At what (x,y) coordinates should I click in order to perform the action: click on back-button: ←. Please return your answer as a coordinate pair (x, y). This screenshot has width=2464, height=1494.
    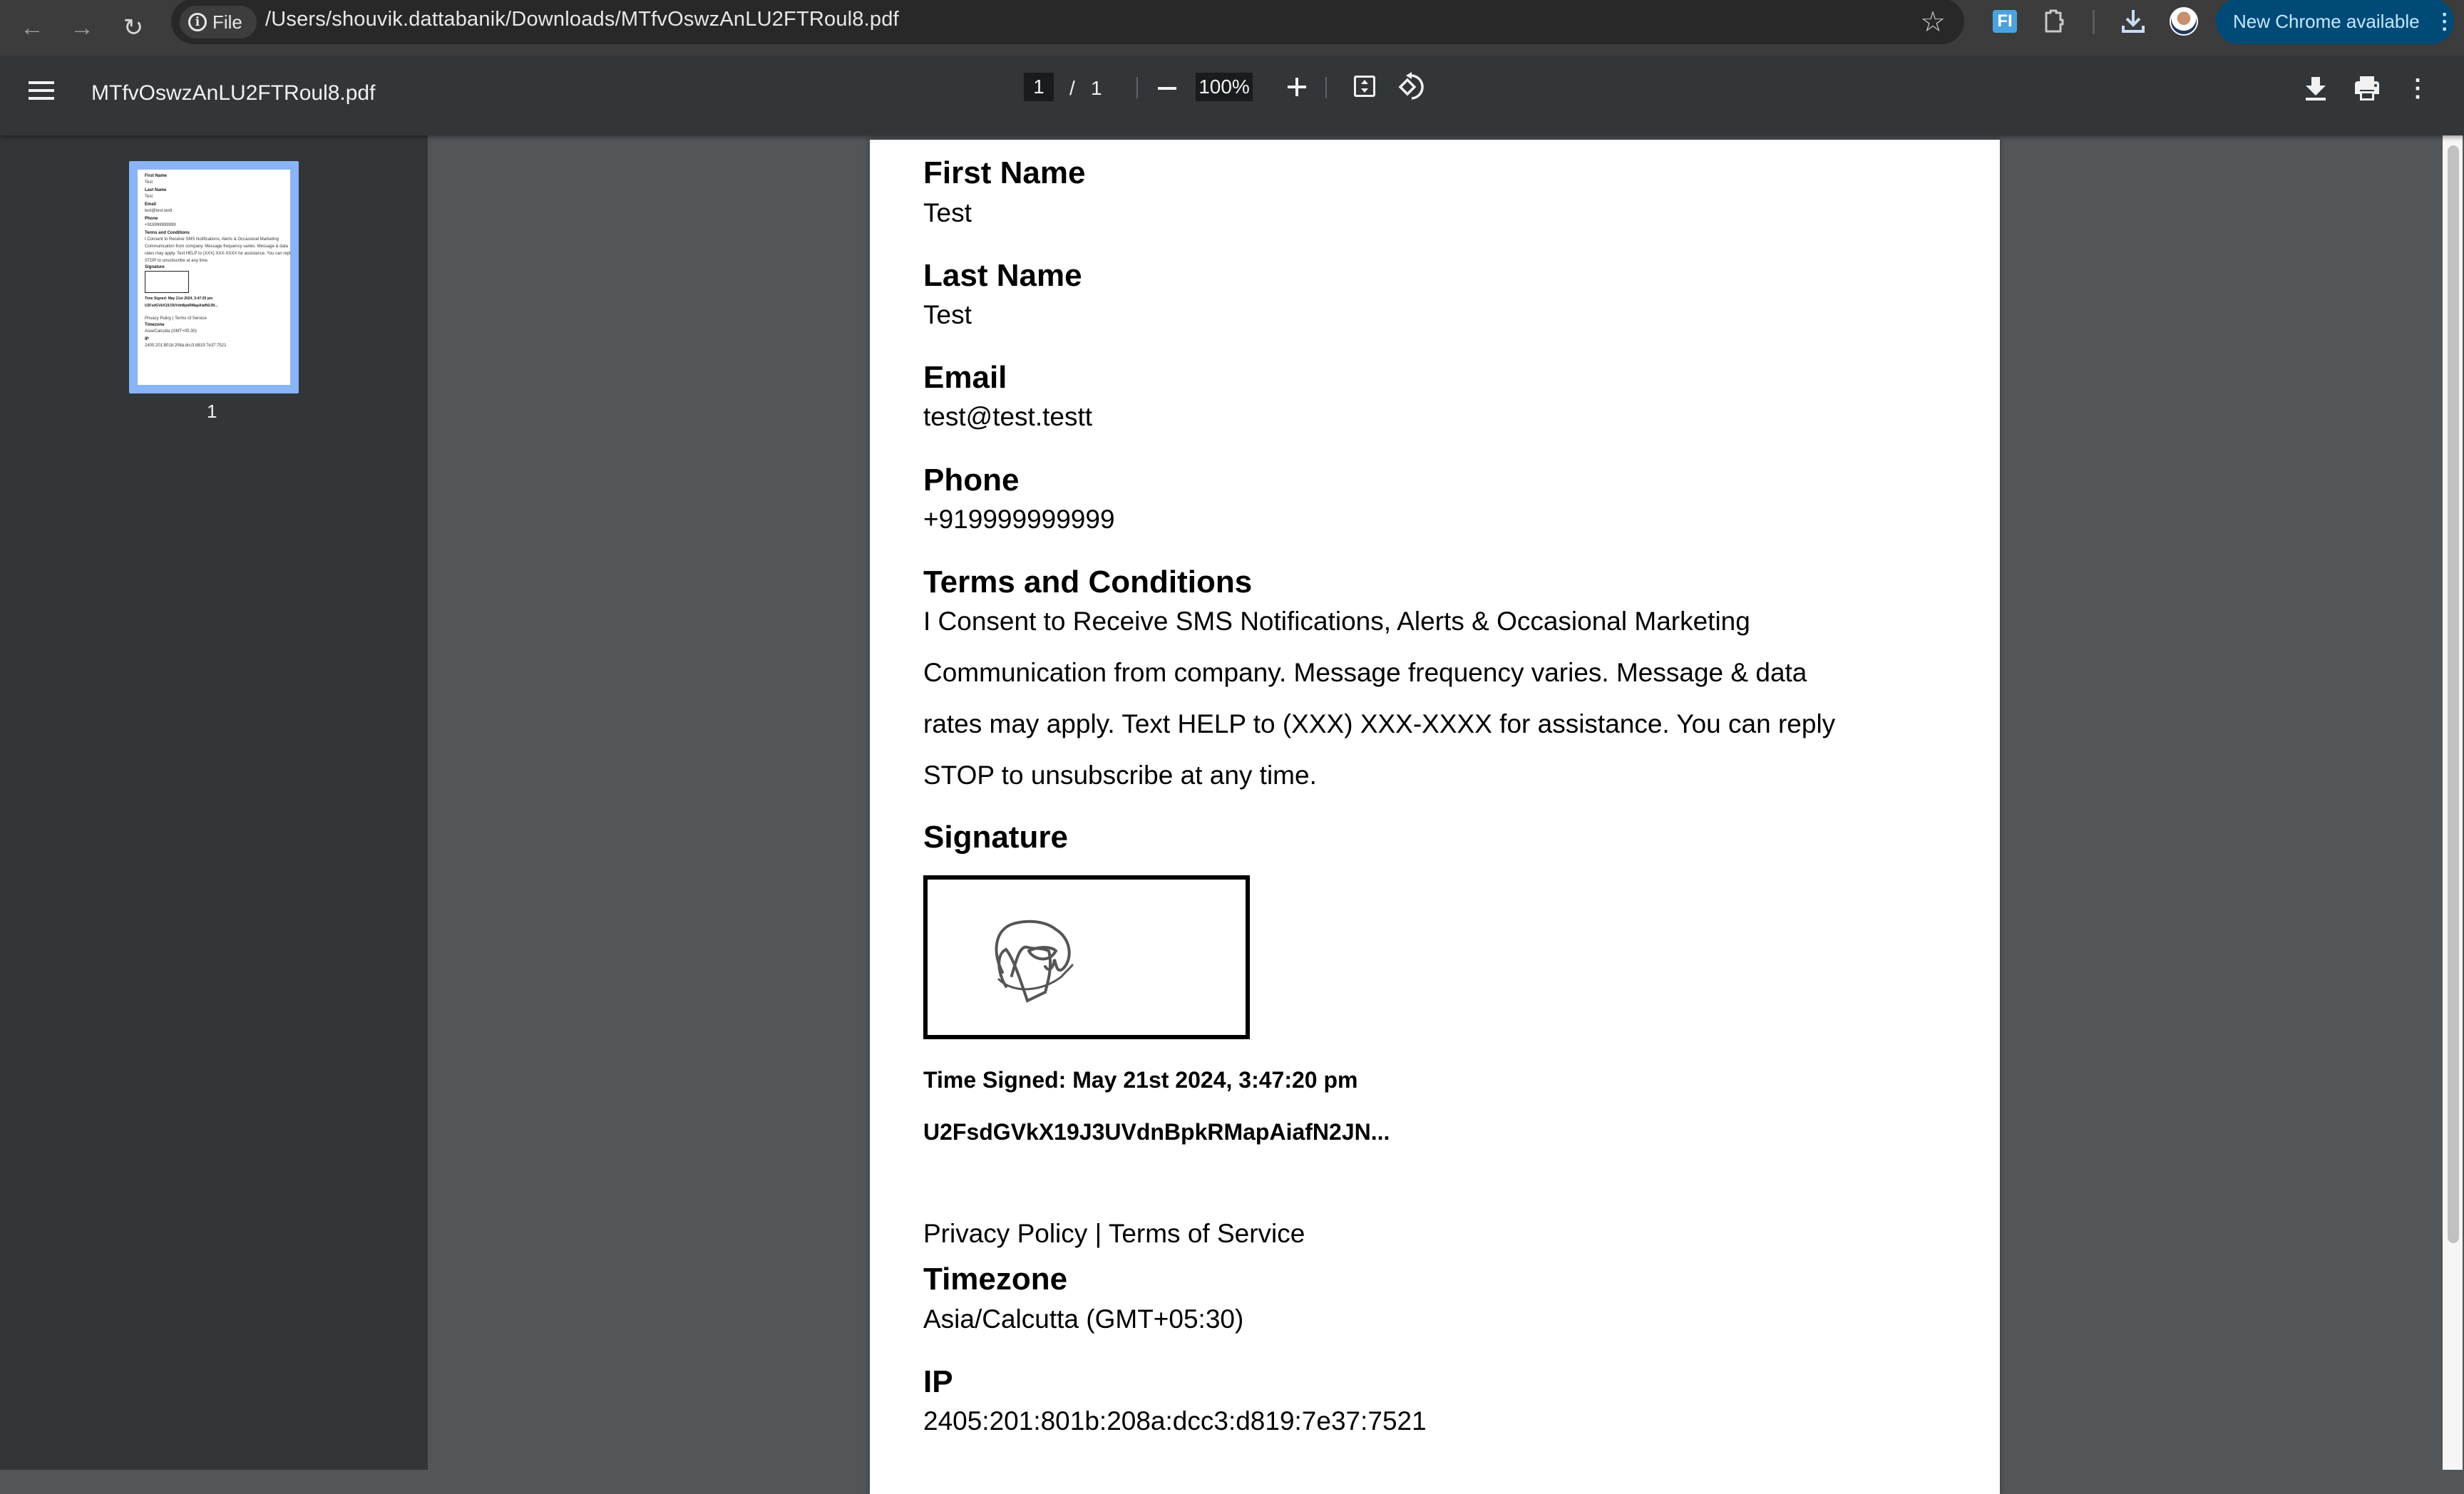
    Looking at the image, I should click on (32, 28).